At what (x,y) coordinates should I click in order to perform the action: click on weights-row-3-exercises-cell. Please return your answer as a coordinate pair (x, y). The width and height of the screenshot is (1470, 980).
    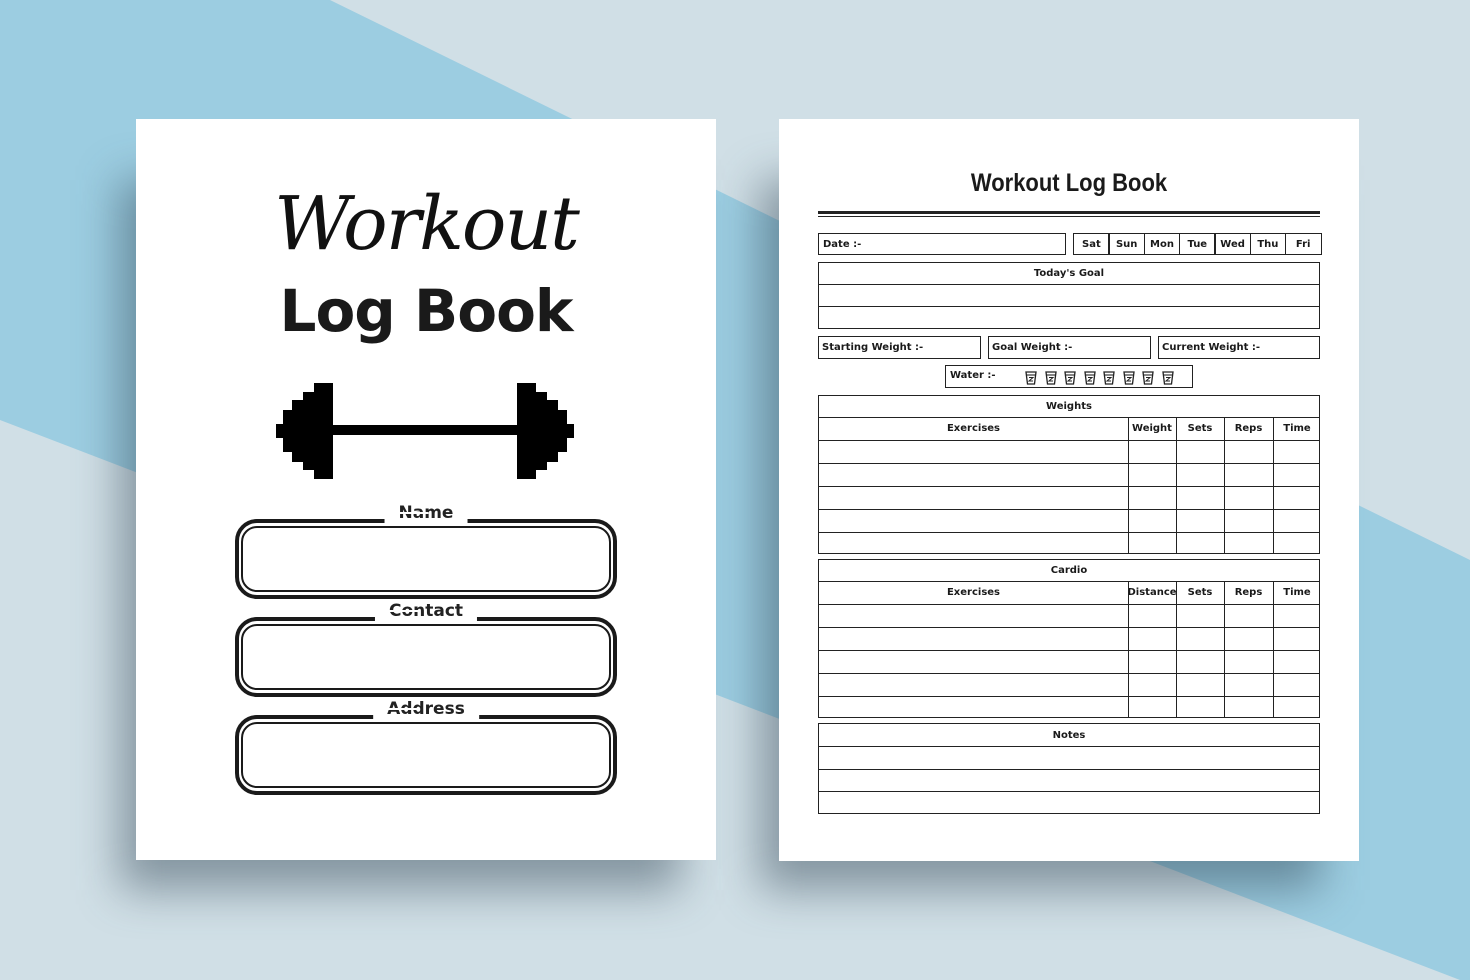
    Looking at the image, I should click on (973, 497).